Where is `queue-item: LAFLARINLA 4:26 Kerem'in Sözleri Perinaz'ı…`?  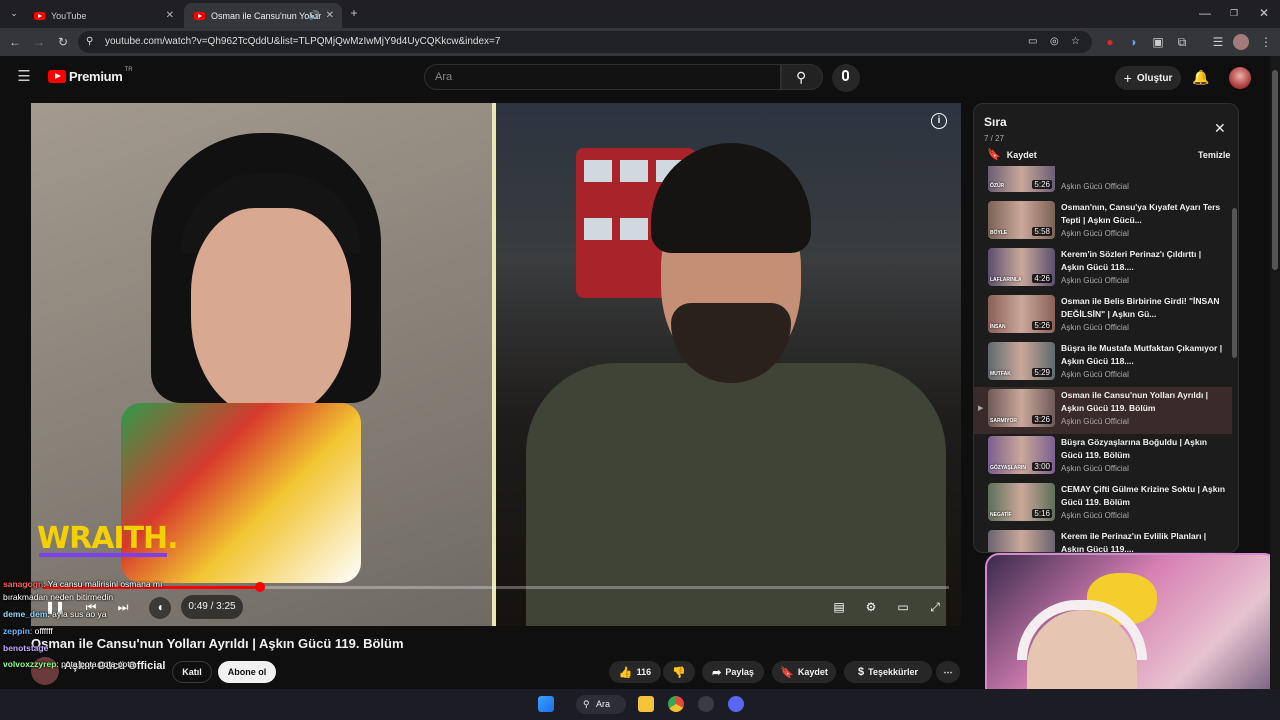 queue-item: LAFLARINLA 4:26 Kerem'in Sözleri Perinaz'ı… is located at coordinates (1103, 269).